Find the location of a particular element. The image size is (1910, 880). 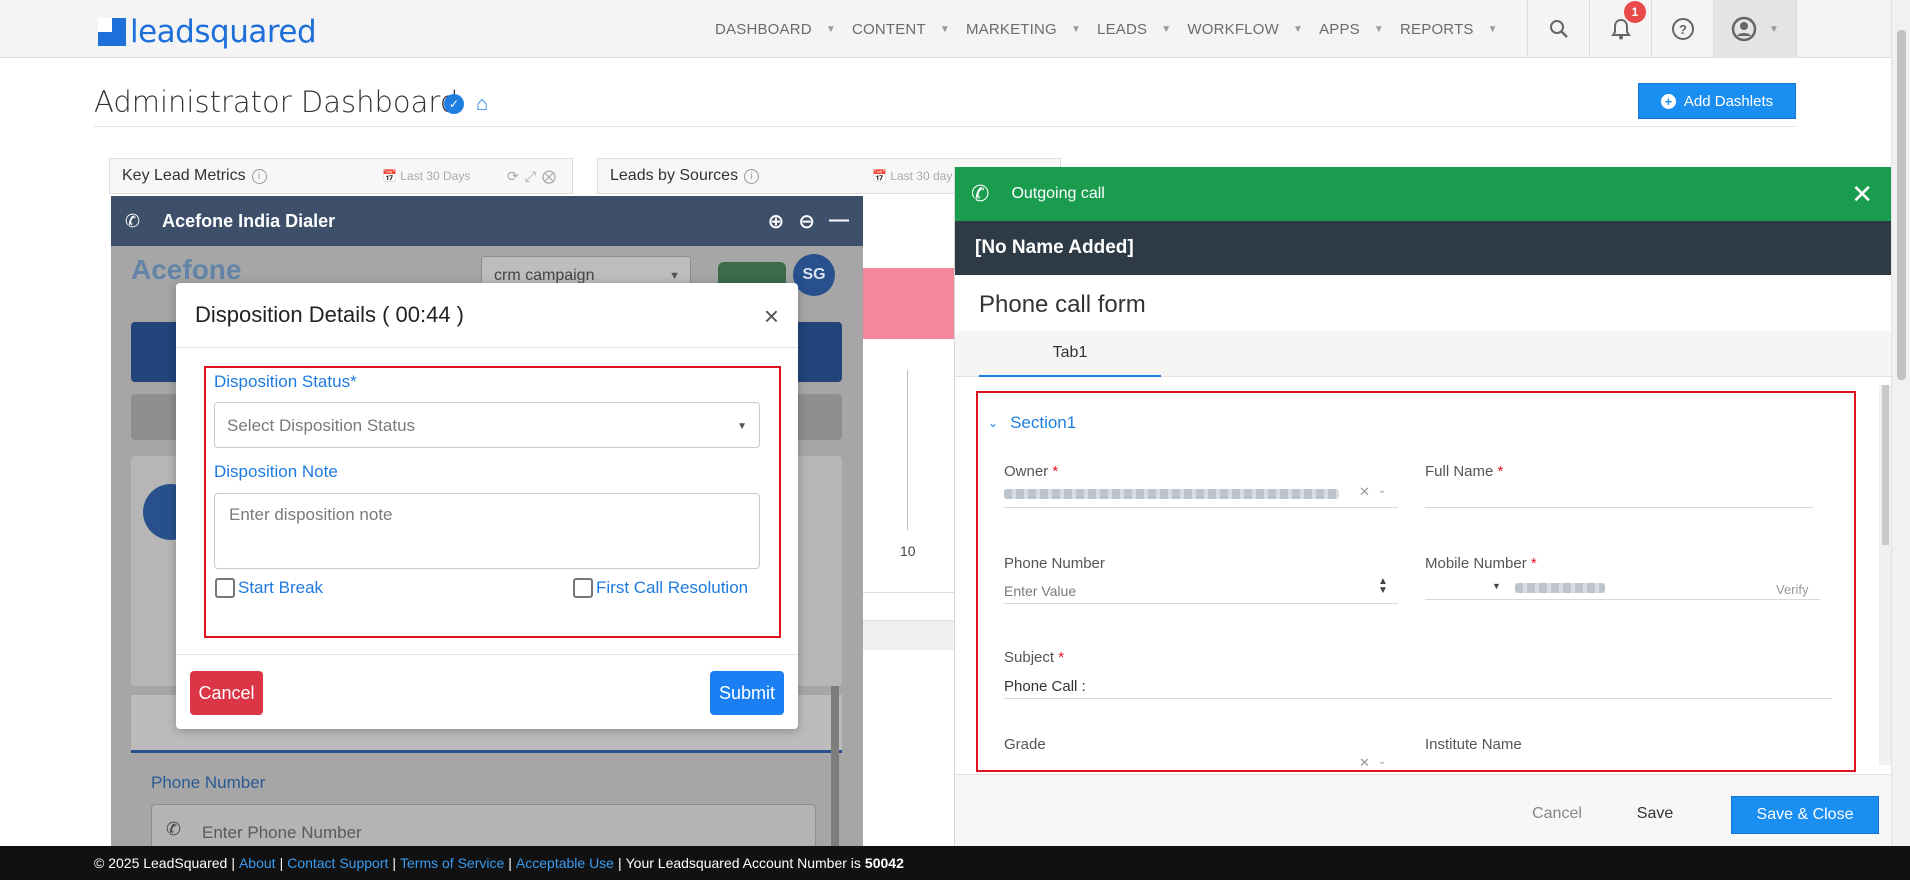

required-asterisk: * is located at coordinates (1061, 657).